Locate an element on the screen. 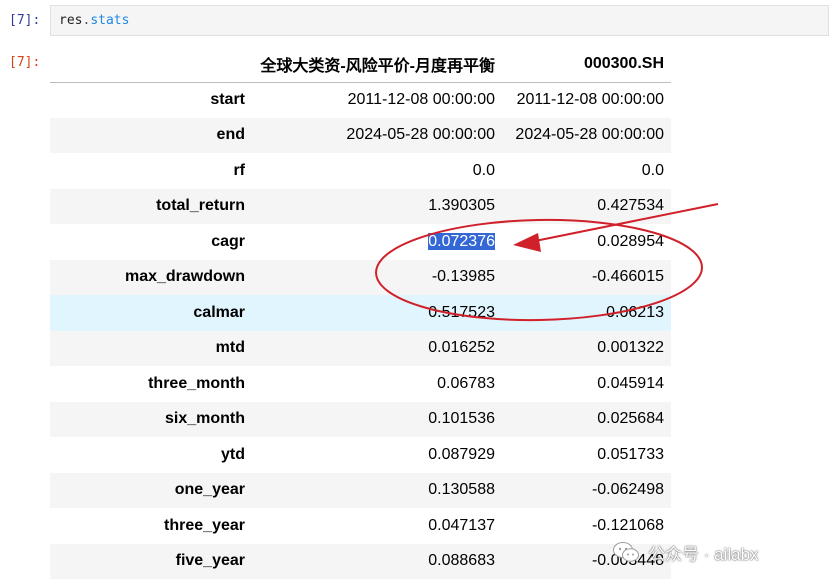 This screenshot has width=830, height=584. header-row: 全球大类资-风险平价-月度再平衡 000300.SH is located at coordinates (360, 64).